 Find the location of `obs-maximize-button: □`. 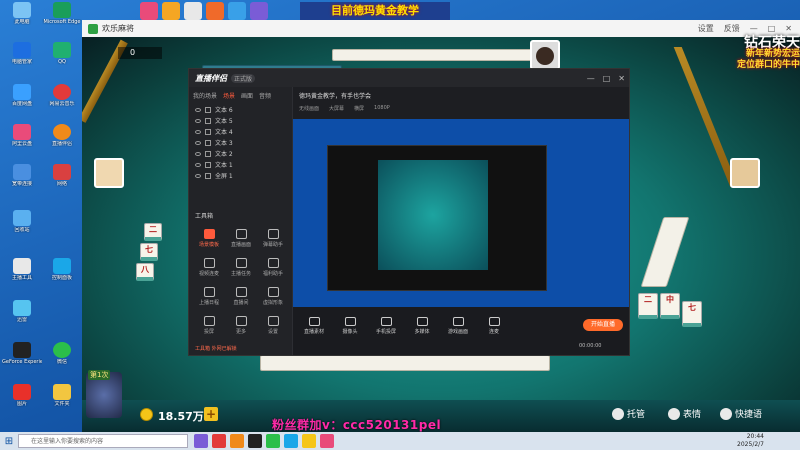

obs-maximize-button: □ is located at coordinates (607, 78).